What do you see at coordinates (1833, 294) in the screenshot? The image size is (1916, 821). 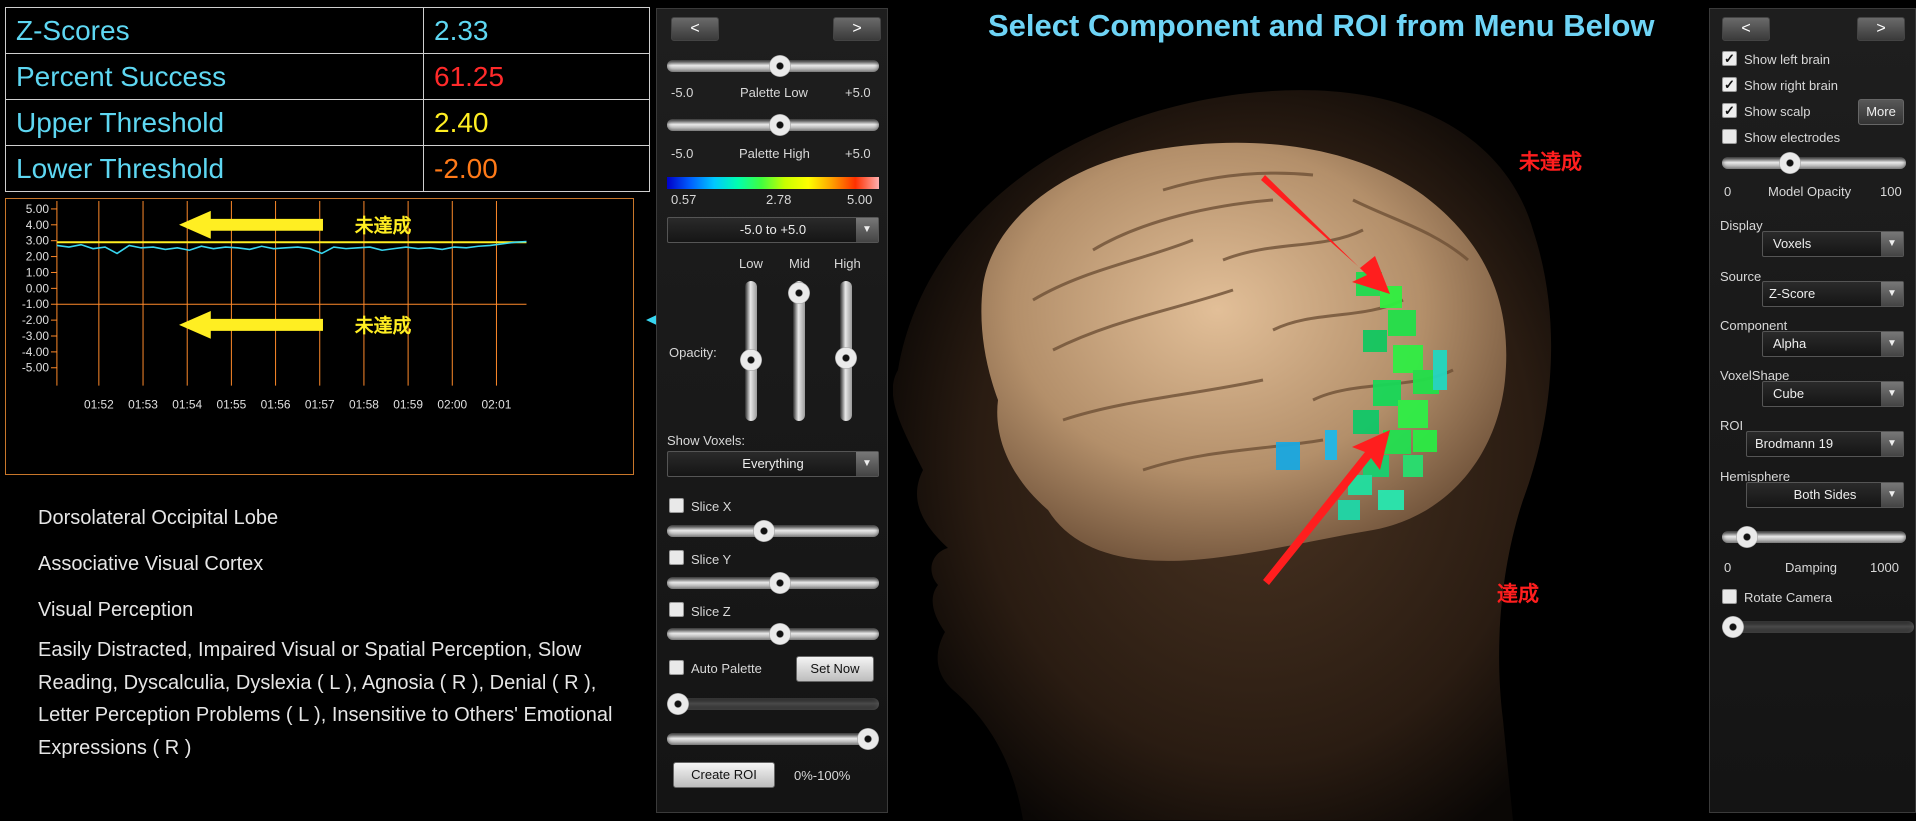 I see `source-select: Z-Score ▼` at bounding box center [1833, 294].